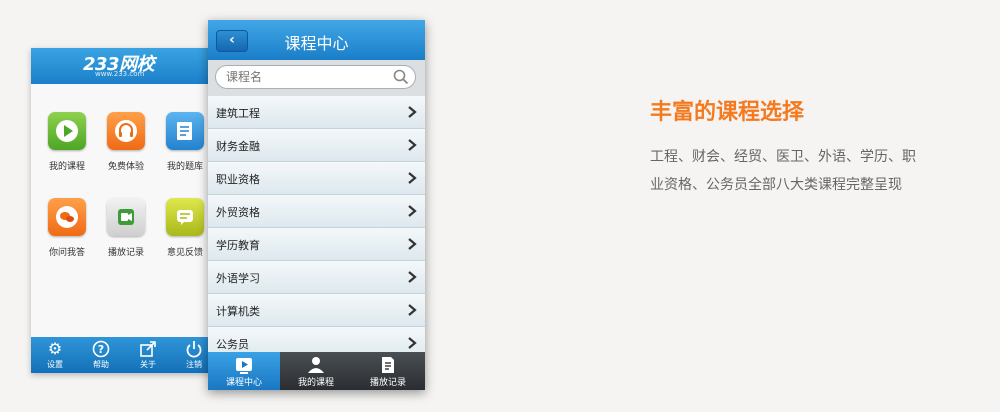  What do you see at coordinates (727, 112) in the screenshot?
I see `feature-title: 丰富的课程选择` at bounding box center [727, 112].